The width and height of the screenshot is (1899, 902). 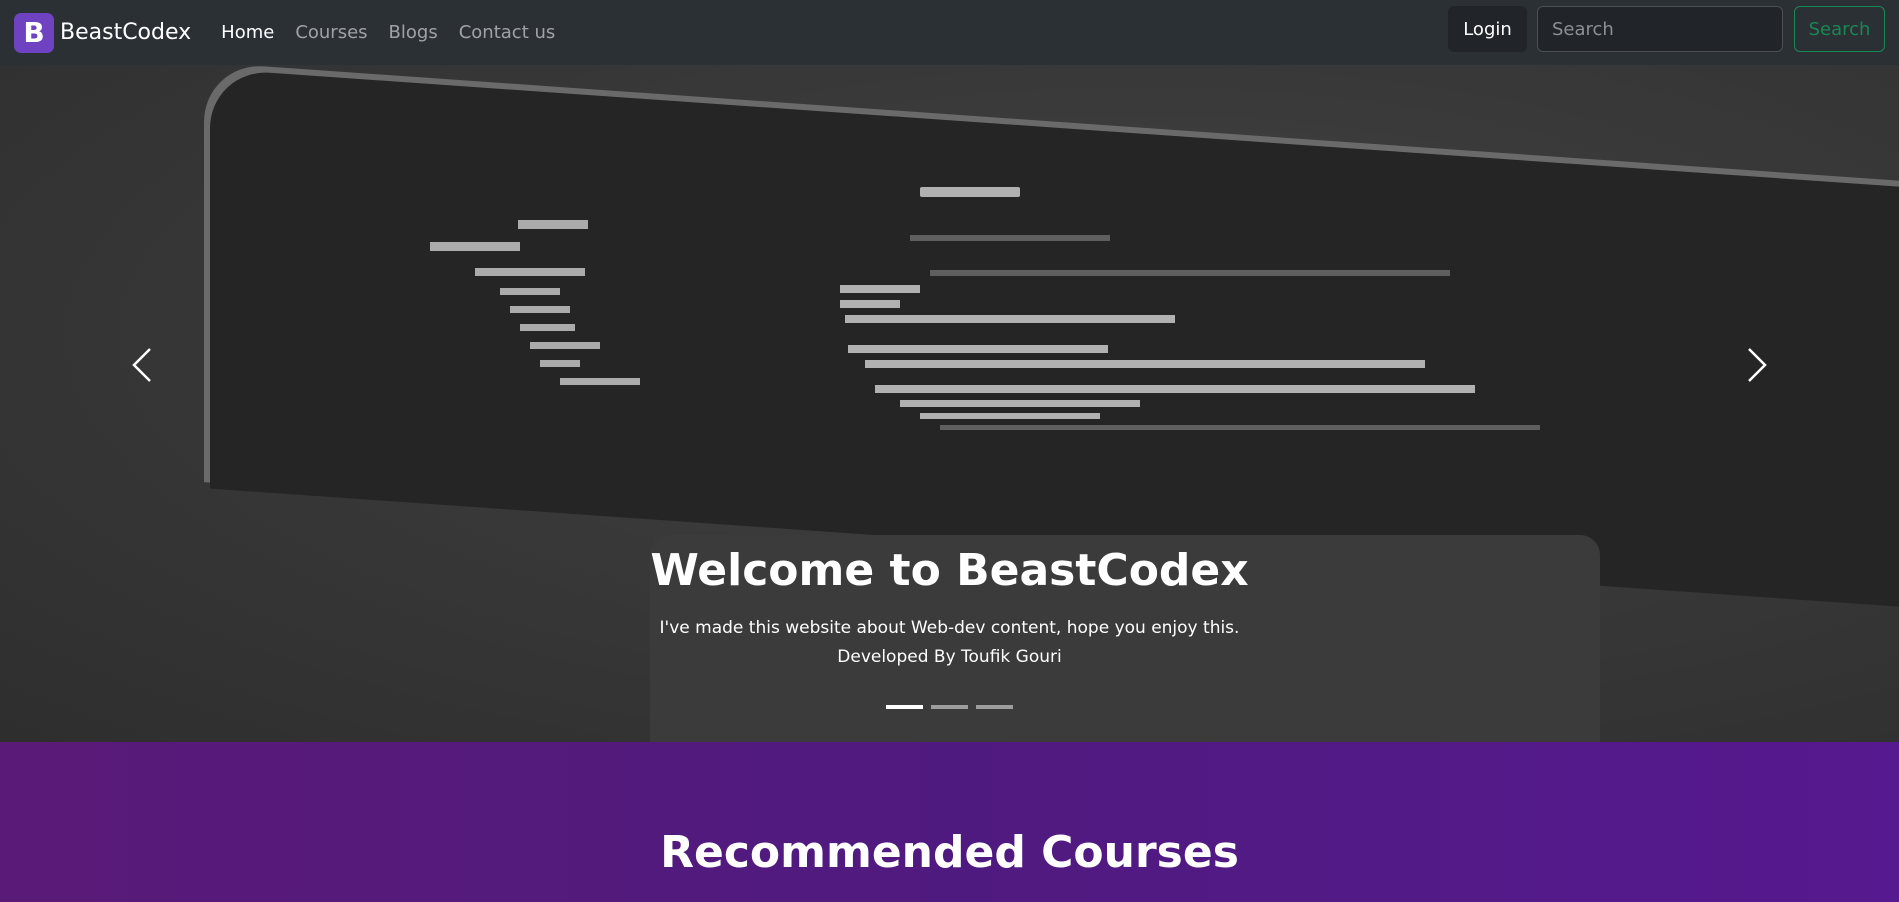 I want to click on login-button: Login, so click(x=1487, y=29).